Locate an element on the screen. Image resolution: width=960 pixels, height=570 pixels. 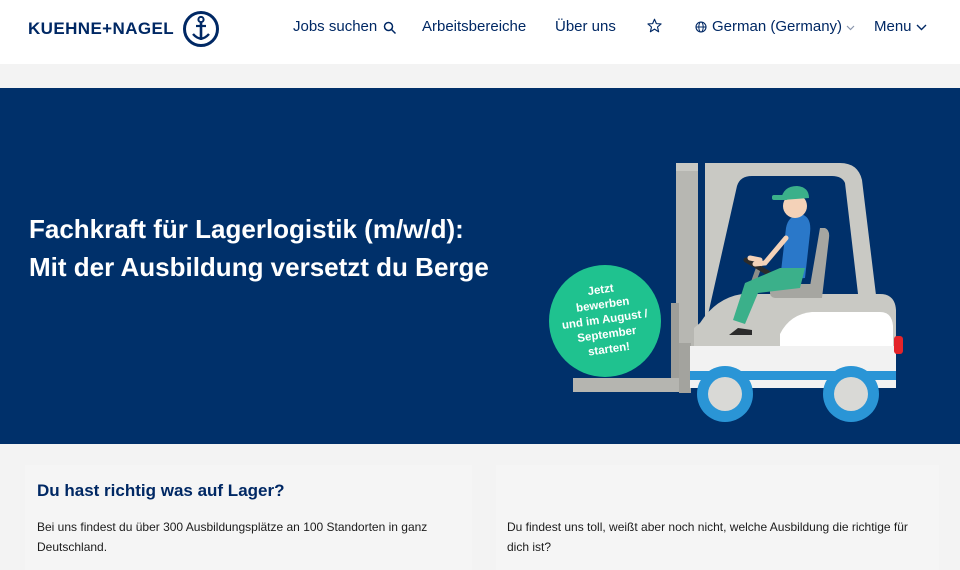
favorites-button is located at coordinates (654, 25).